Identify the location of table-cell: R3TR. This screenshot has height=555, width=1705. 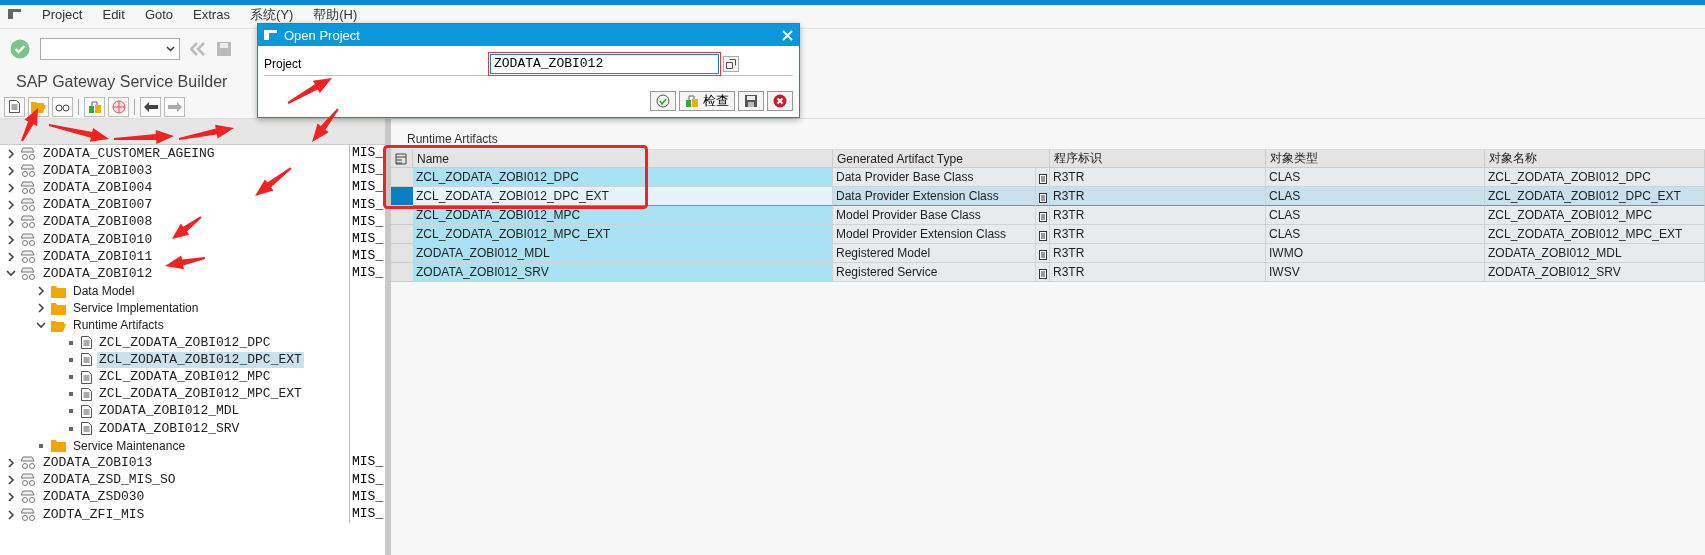
(1158, 234).